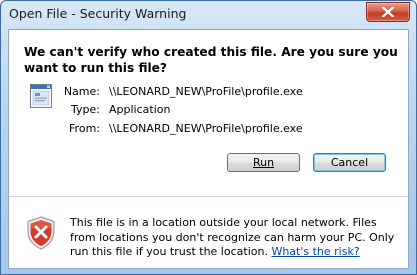 Image resolution: width=417 pixels, height=275 pixels. What do you see at coordinates (98, 13) in the screenshot?
I see `window-title: Open File - Security Warning` at bounding box center [98, 13].